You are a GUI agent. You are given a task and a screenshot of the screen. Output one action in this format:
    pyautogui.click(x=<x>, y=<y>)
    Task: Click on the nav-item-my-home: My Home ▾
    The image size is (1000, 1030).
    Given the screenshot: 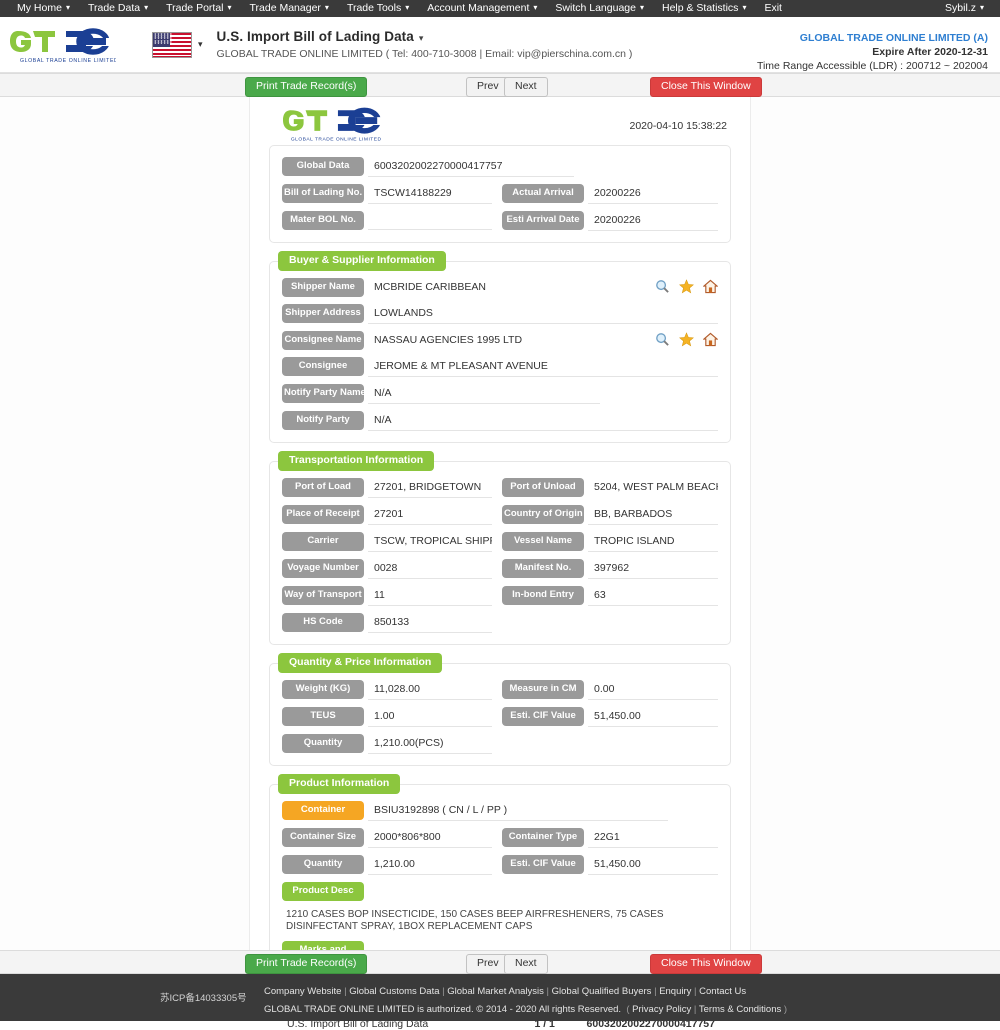 What is the action you would take?
    pyautogui.click(x=43, y=8)
    